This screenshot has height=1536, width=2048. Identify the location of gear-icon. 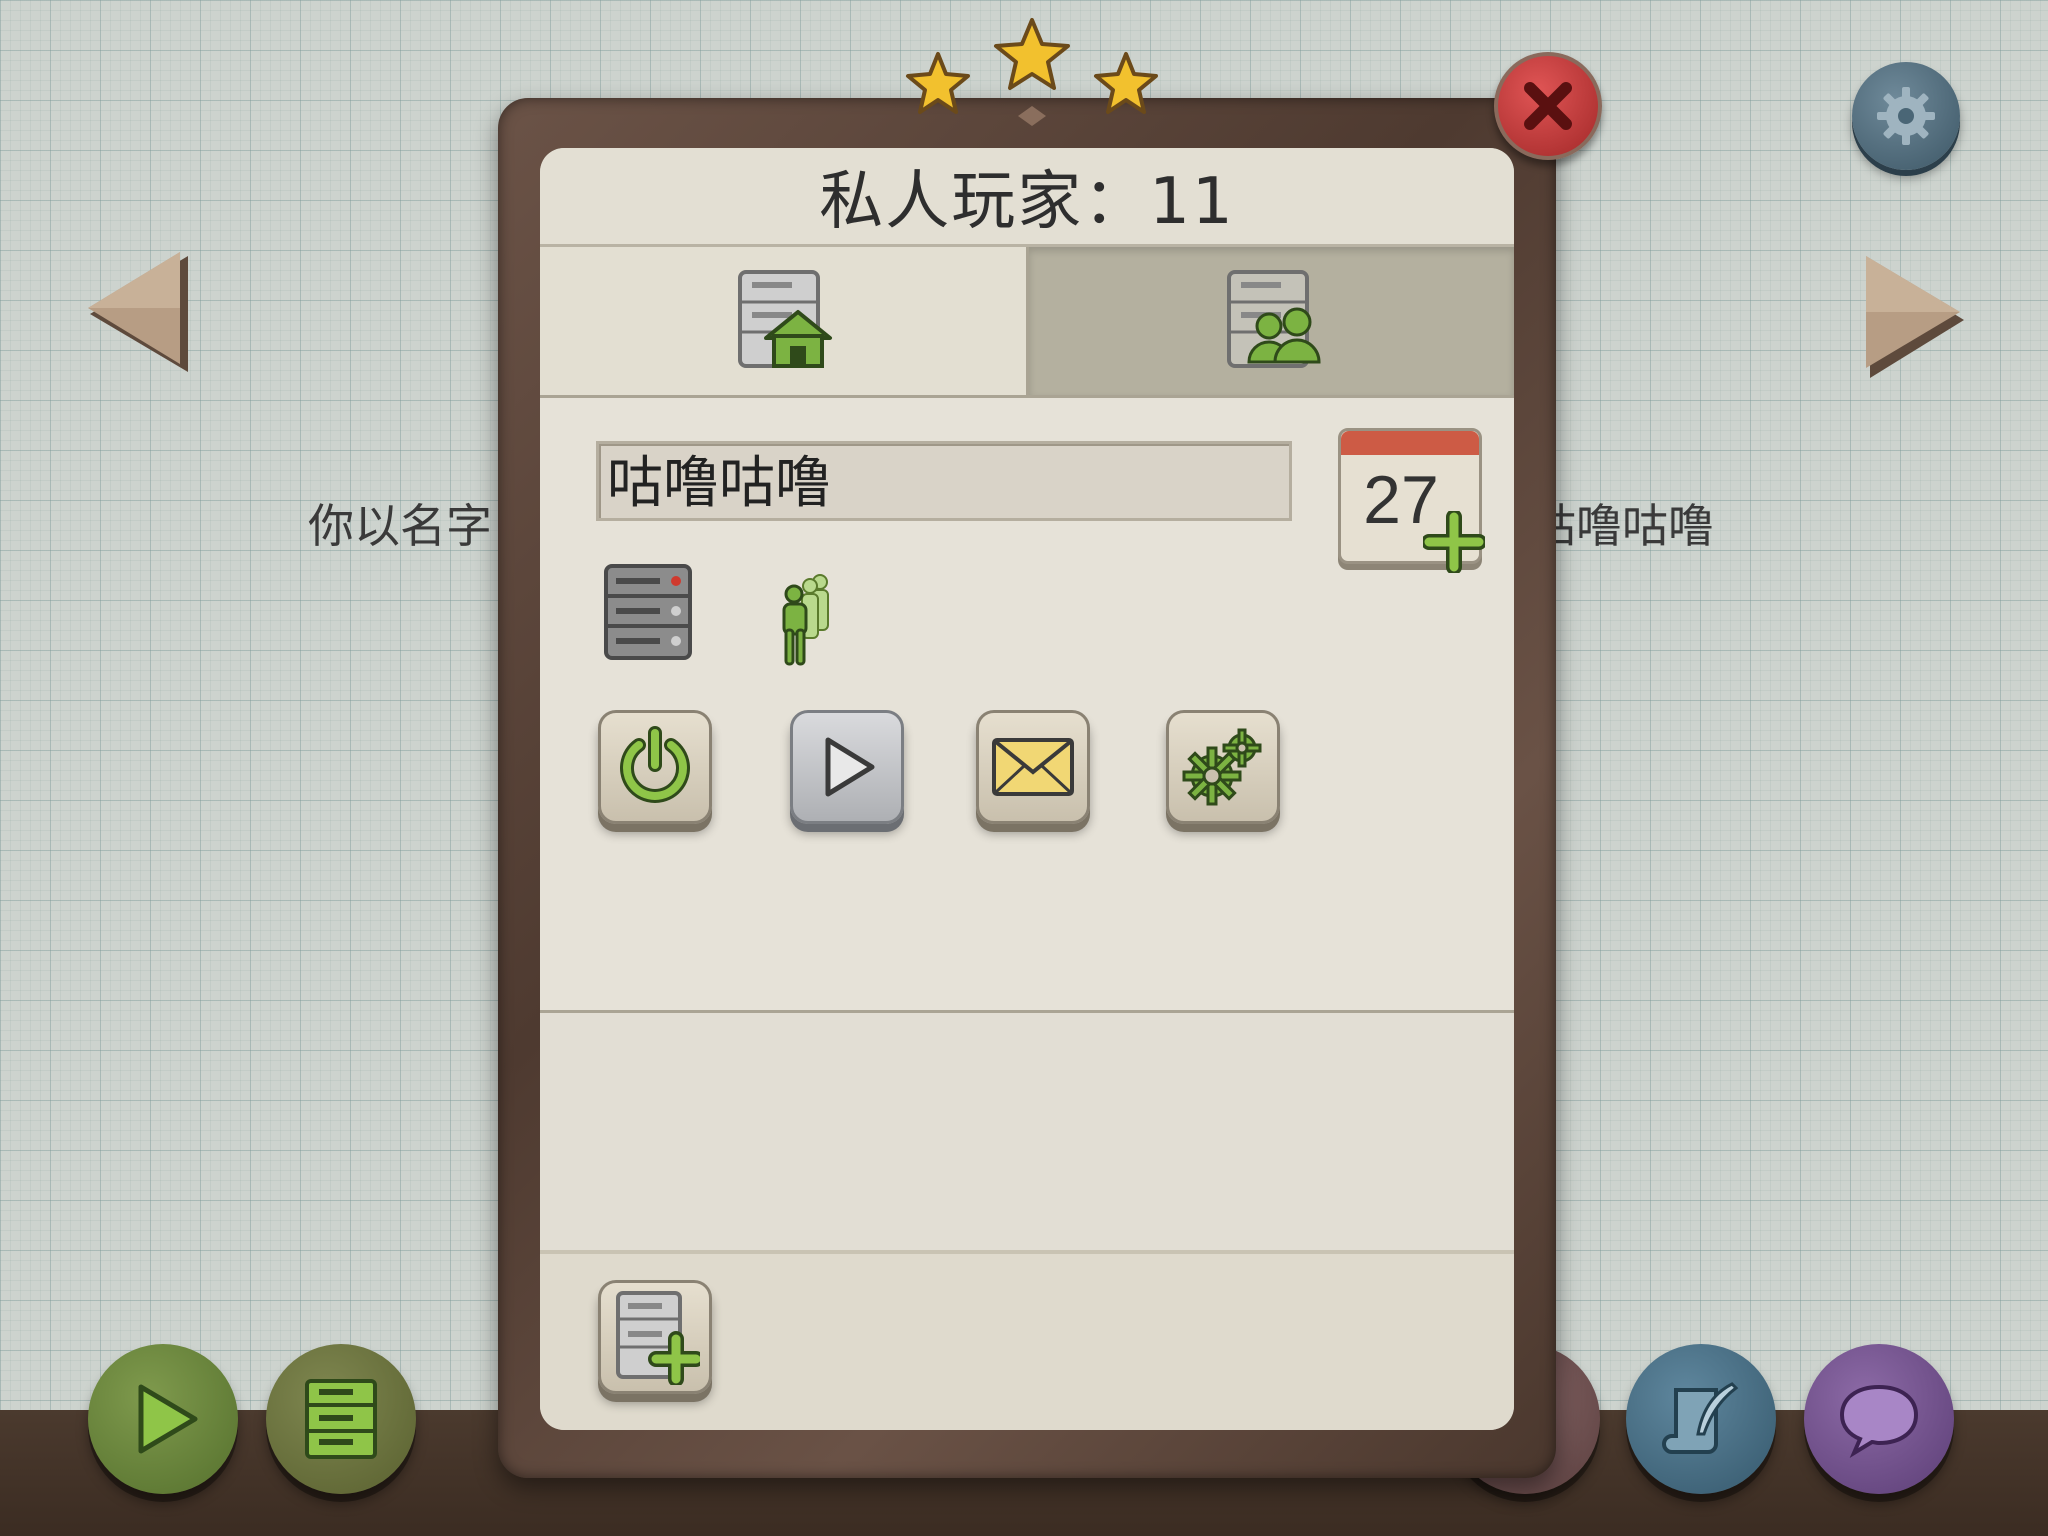
(1906, 116).